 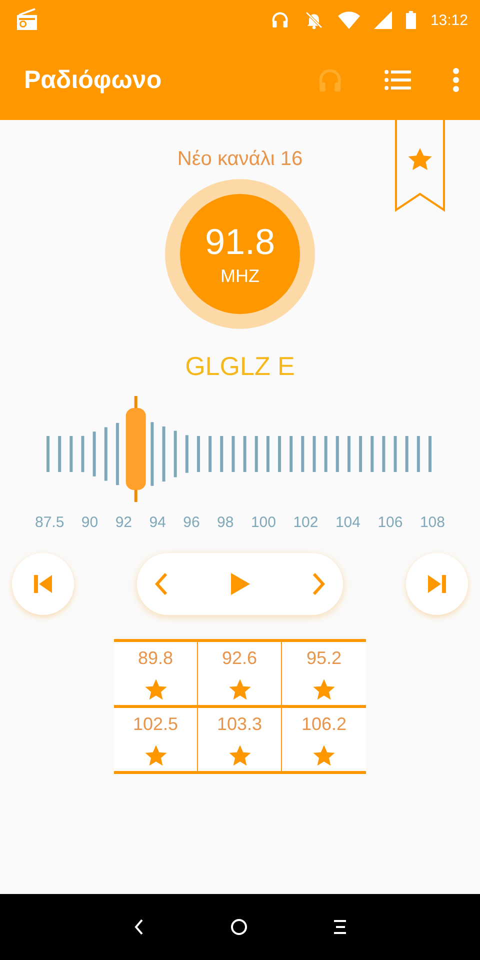 I want to click on preset-tile: 102.5, so click(x=156, y=741).